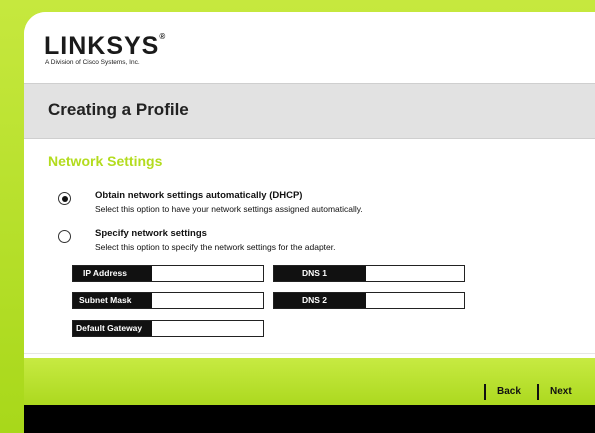 The height and width of the screenshot is (433, 595). Describe the element at coordinates (320, 273) in the screenshot. I see `dns1-label: DNS 1` at that location.